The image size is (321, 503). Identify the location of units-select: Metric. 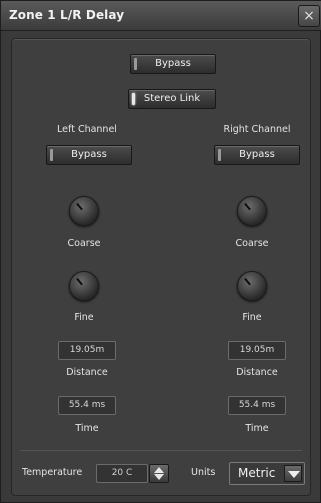
(267, 473).